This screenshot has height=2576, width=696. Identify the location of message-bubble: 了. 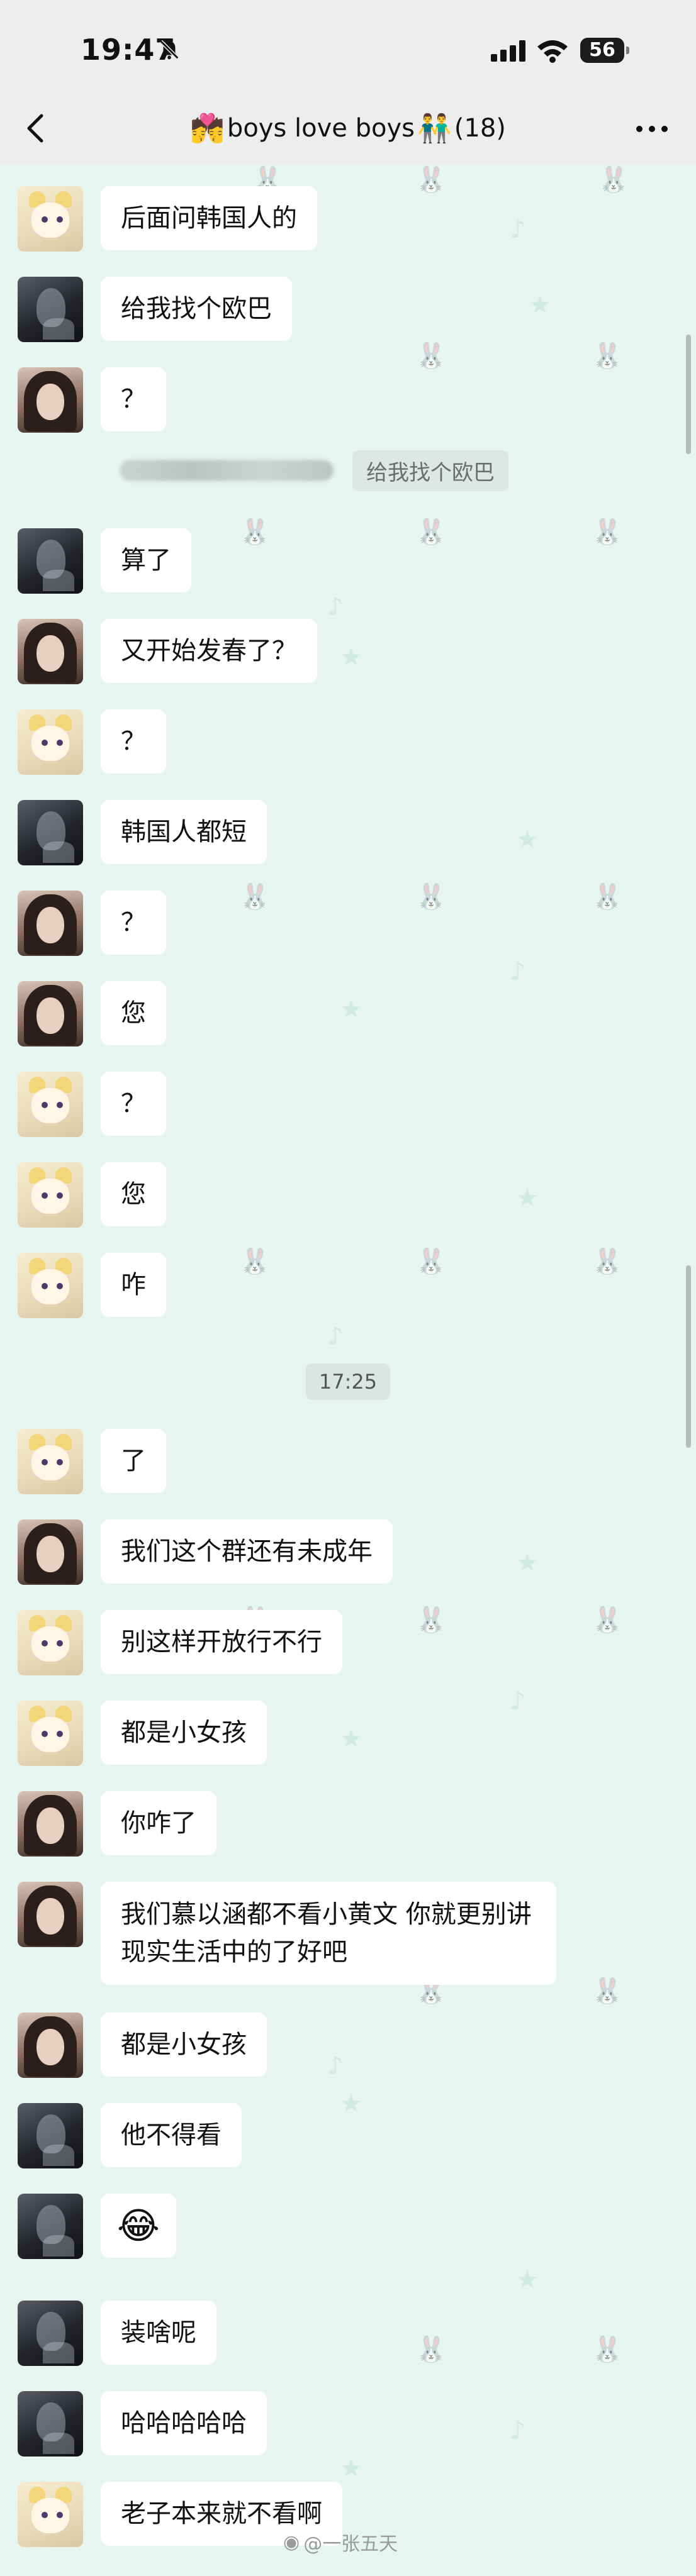
(133, 1461).